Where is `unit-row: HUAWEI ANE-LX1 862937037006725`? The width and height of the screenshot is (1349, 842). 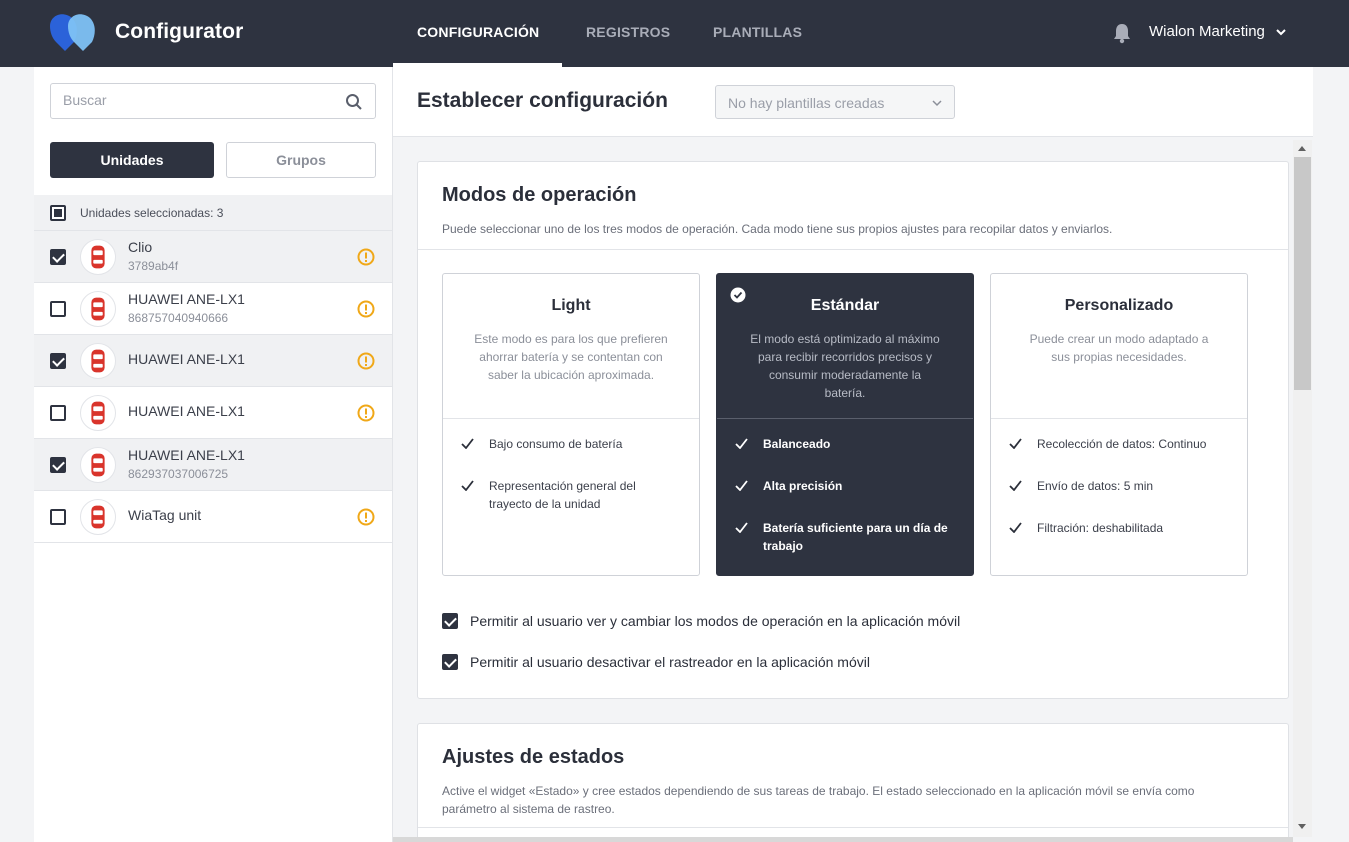
unit-row: HUAWEI ANE-LX1 862937037006725 is located at coordinates (213, 465).